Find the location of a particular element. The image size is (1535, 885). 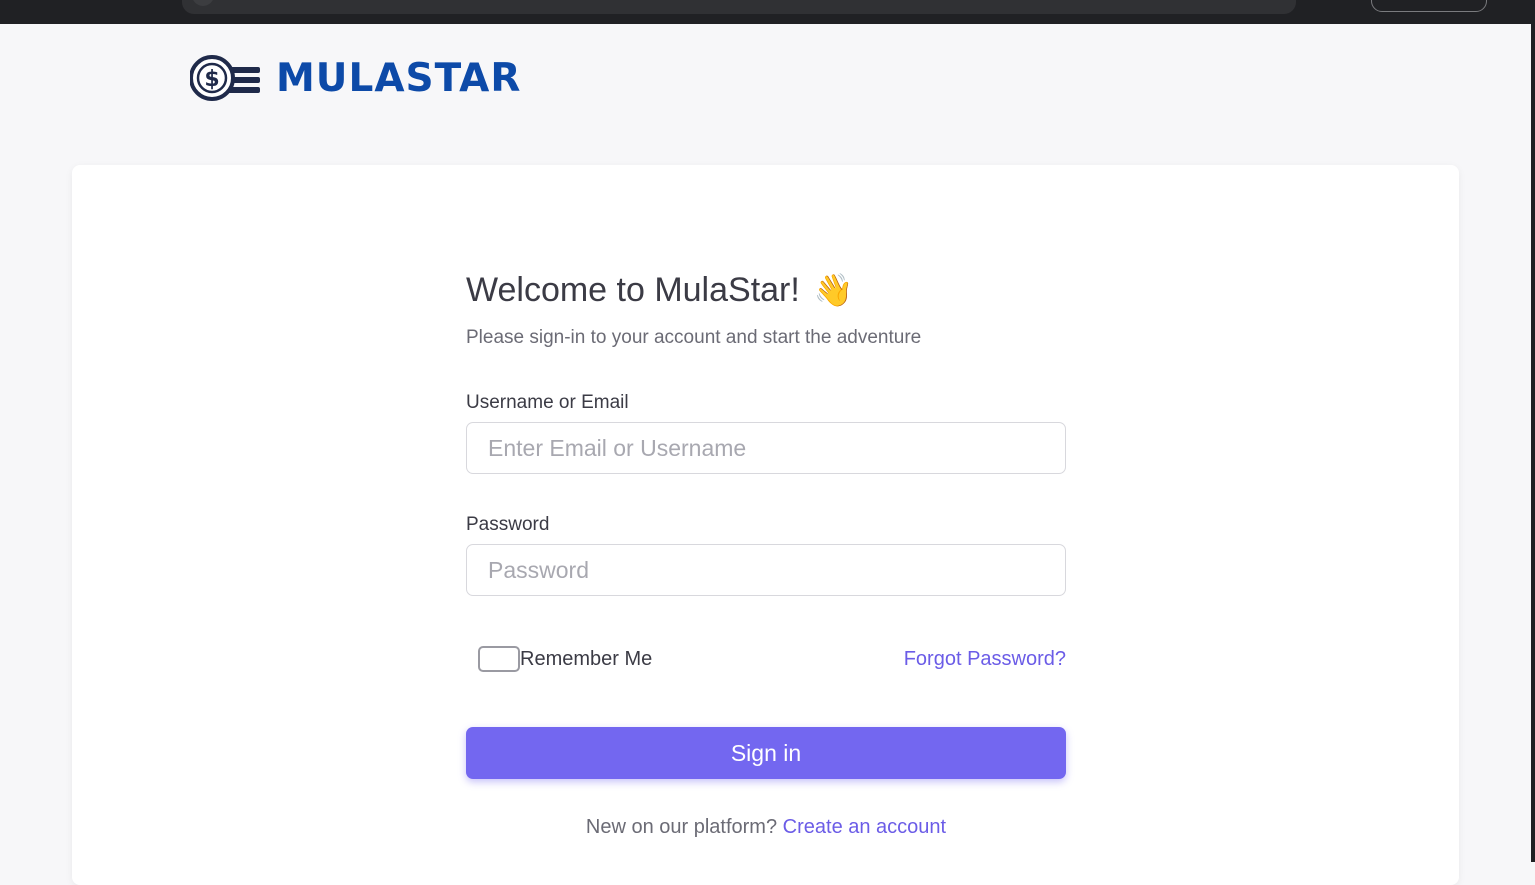

signup-text: New on our platform? is located at coordinates (681, 827).